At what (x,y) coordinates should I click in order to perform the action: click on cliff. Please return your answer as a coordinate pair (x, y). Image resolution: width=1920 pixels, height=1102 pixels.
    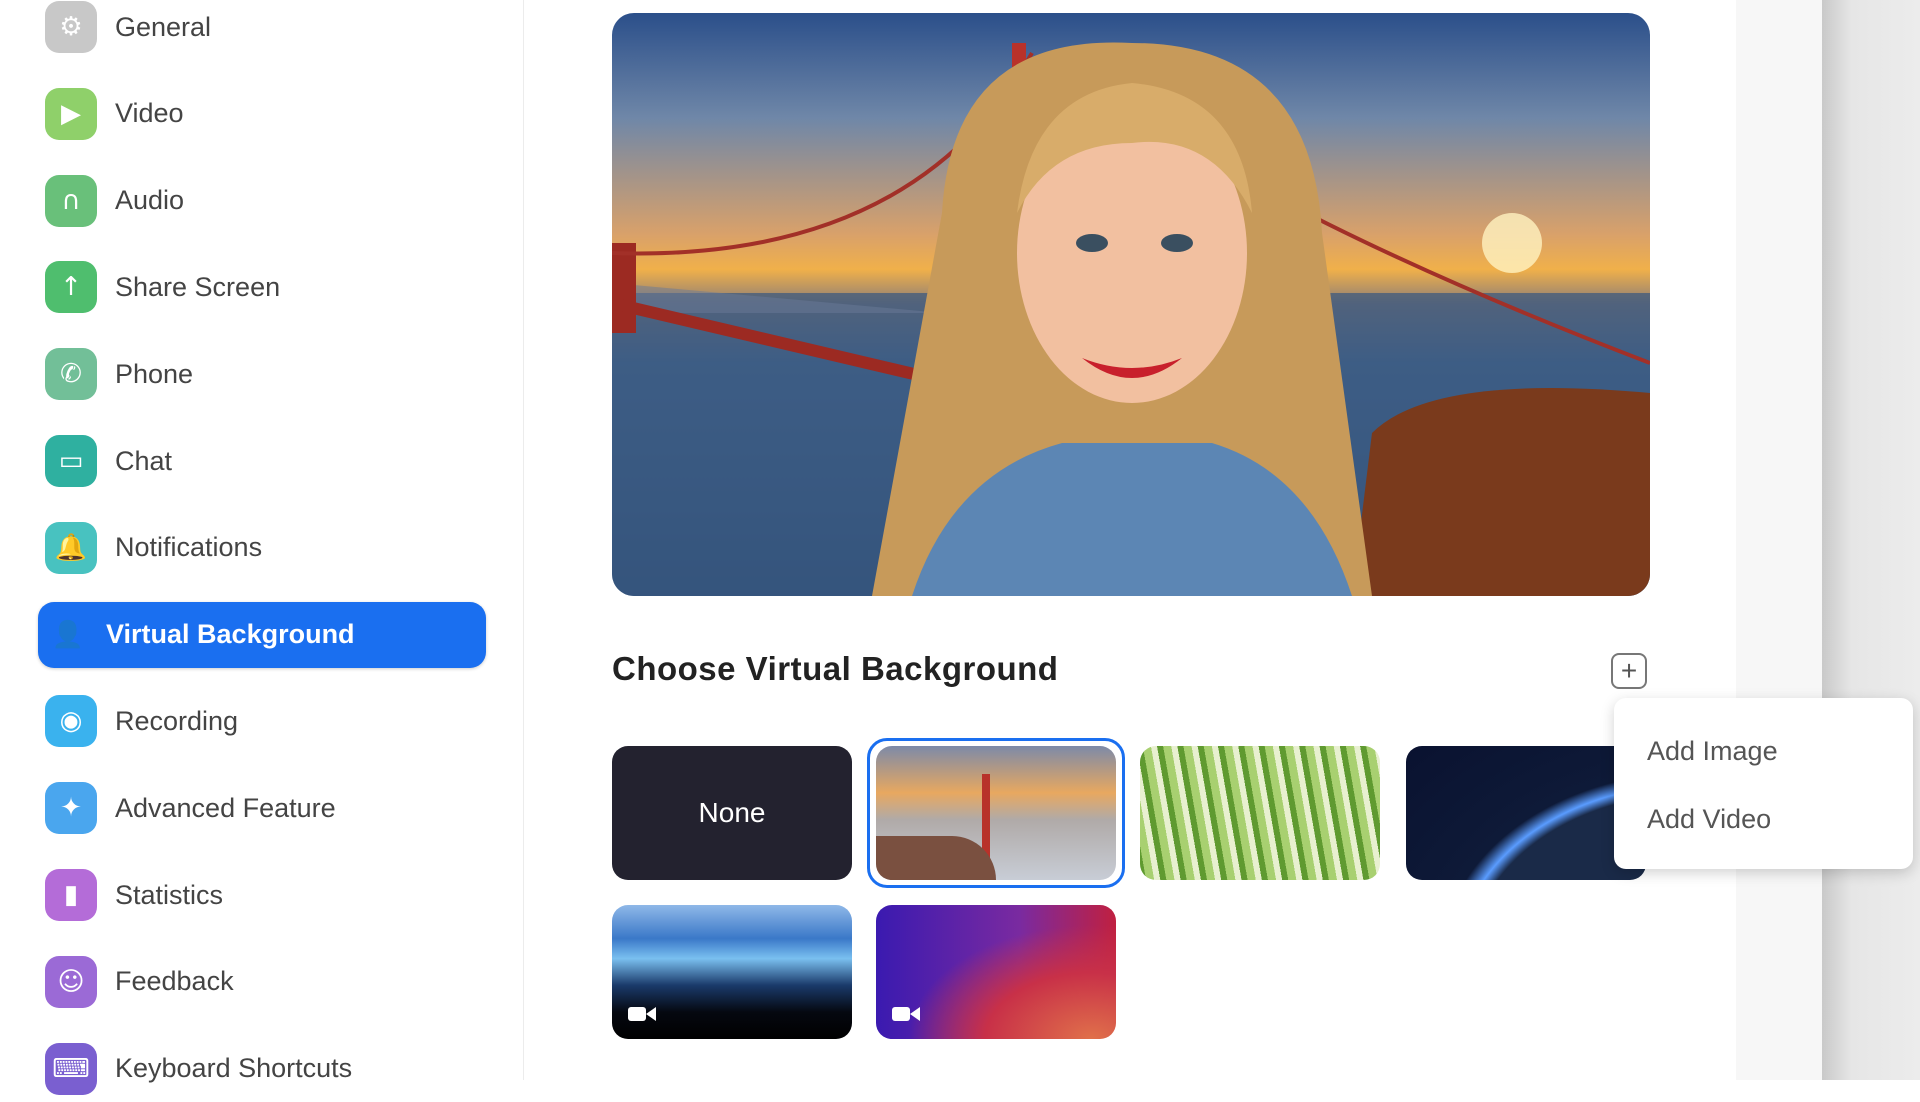
    Looking at the image, I should click on (936, 858).